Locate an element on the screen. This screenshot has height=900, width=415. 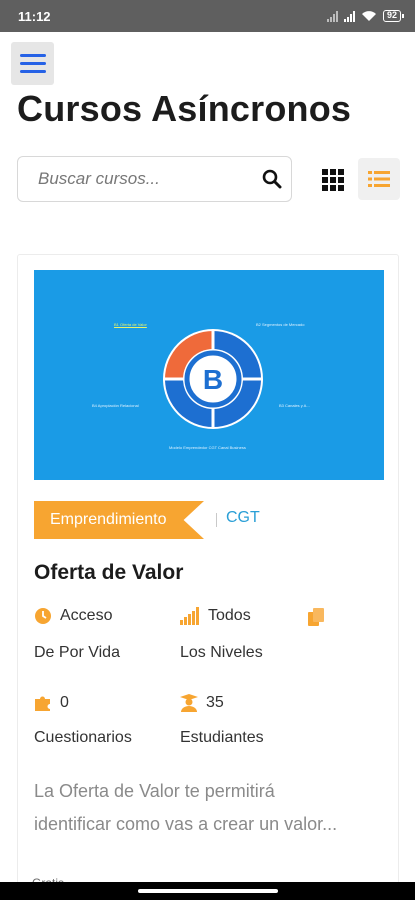
battery-icon: 92 is located at coordinates (393, 16).